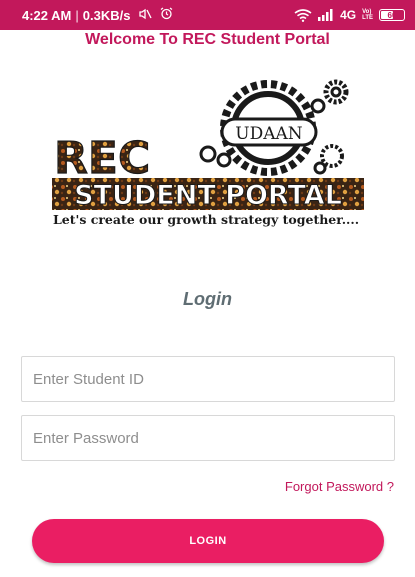 The width and height of the screenshot is (415, 577). Describe the element at coordinates (102, 158) in the screenshot. I see `logo-line1: REC` at that location.